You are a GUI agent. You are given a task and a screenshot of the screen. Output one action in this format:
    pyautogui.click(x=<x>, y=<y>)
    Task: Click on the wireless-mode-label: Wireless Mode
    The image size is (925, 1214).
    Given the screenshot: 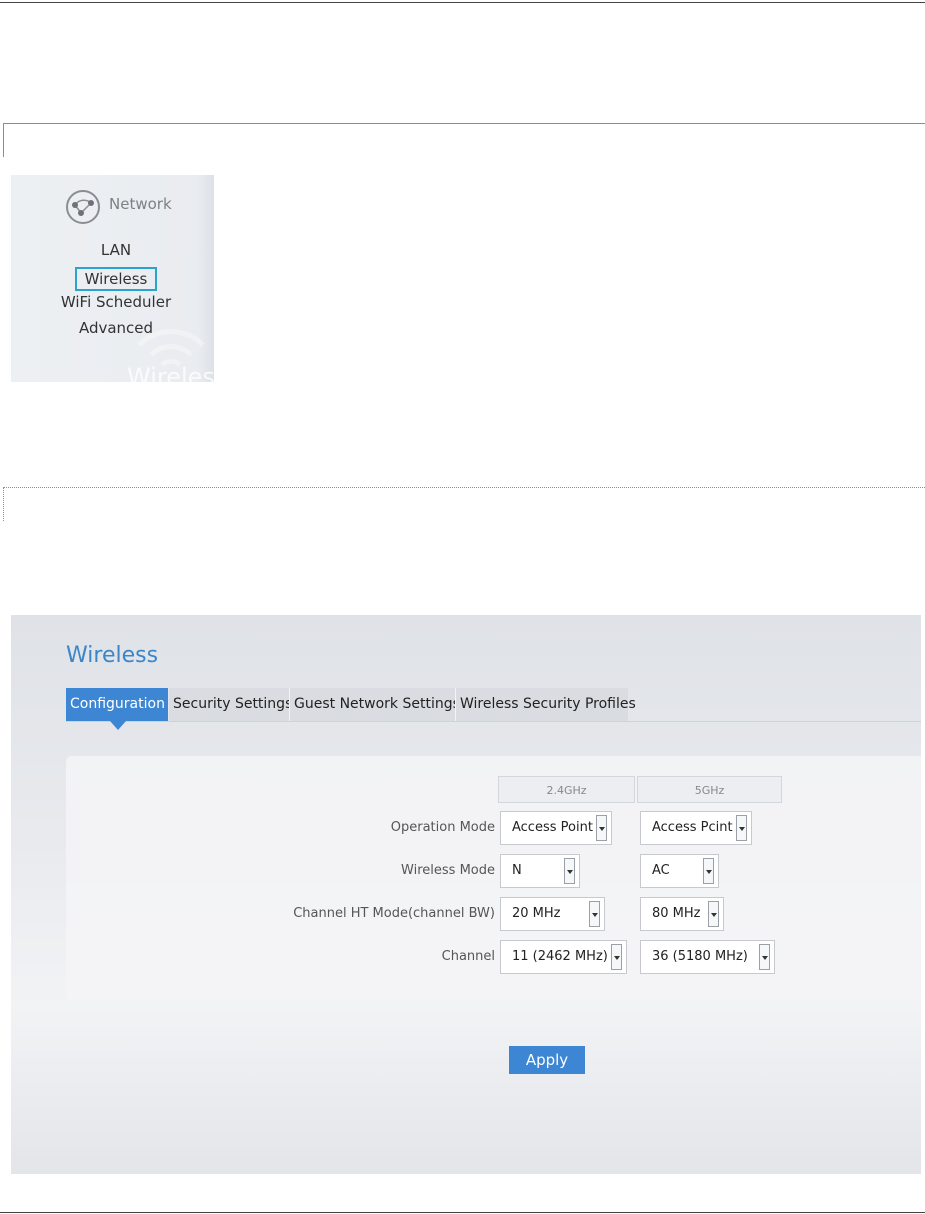 What is the action you would take?
    pyautogui.click(x=448, y=870)
    